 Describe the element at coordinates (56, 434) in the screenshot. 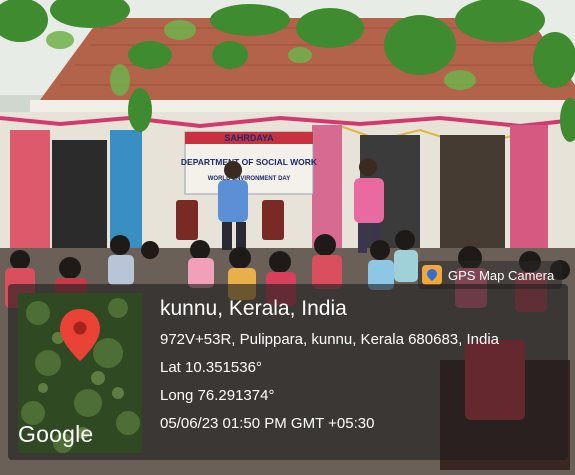

I see `google-logo: Google` at that location.